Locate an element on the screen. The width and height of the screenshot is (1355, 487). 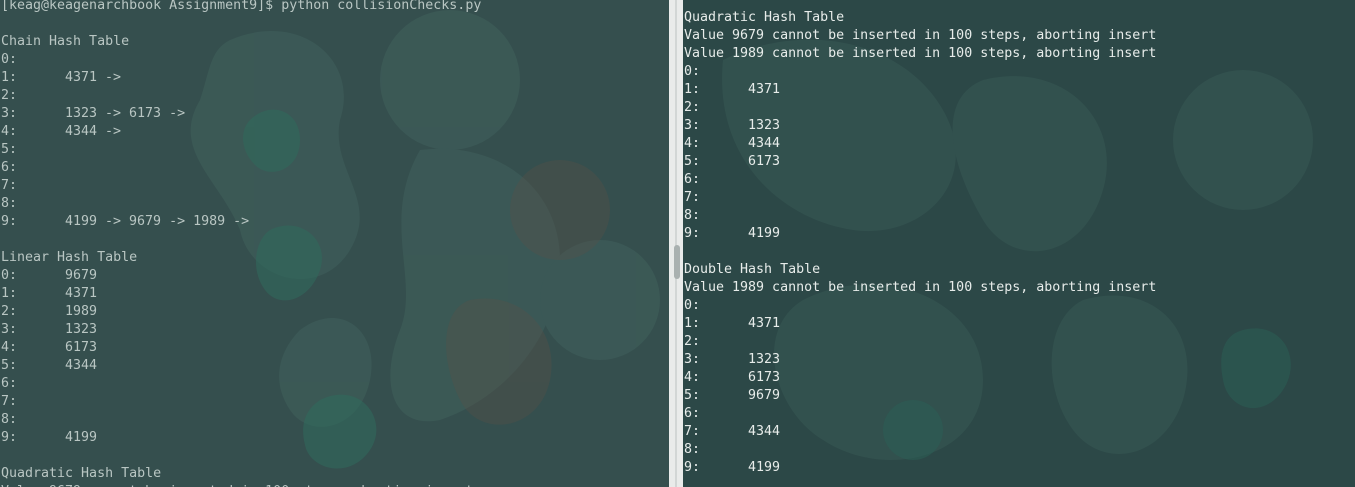
terminal-line: 1: 4371 -> is located at coordinates (241, 78).